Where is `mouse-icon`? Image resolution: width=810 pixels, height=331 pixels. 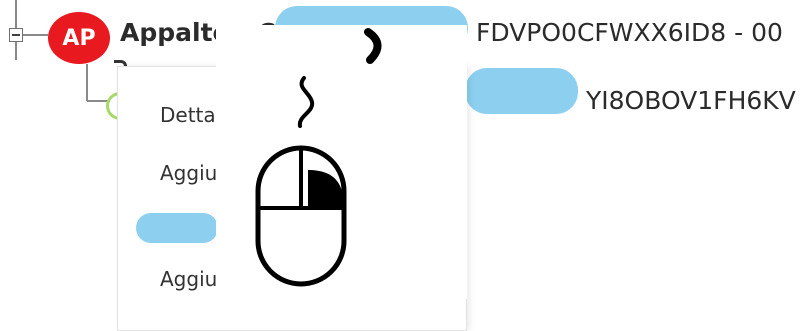
mouse-icon is located at coordinates (301, 181).